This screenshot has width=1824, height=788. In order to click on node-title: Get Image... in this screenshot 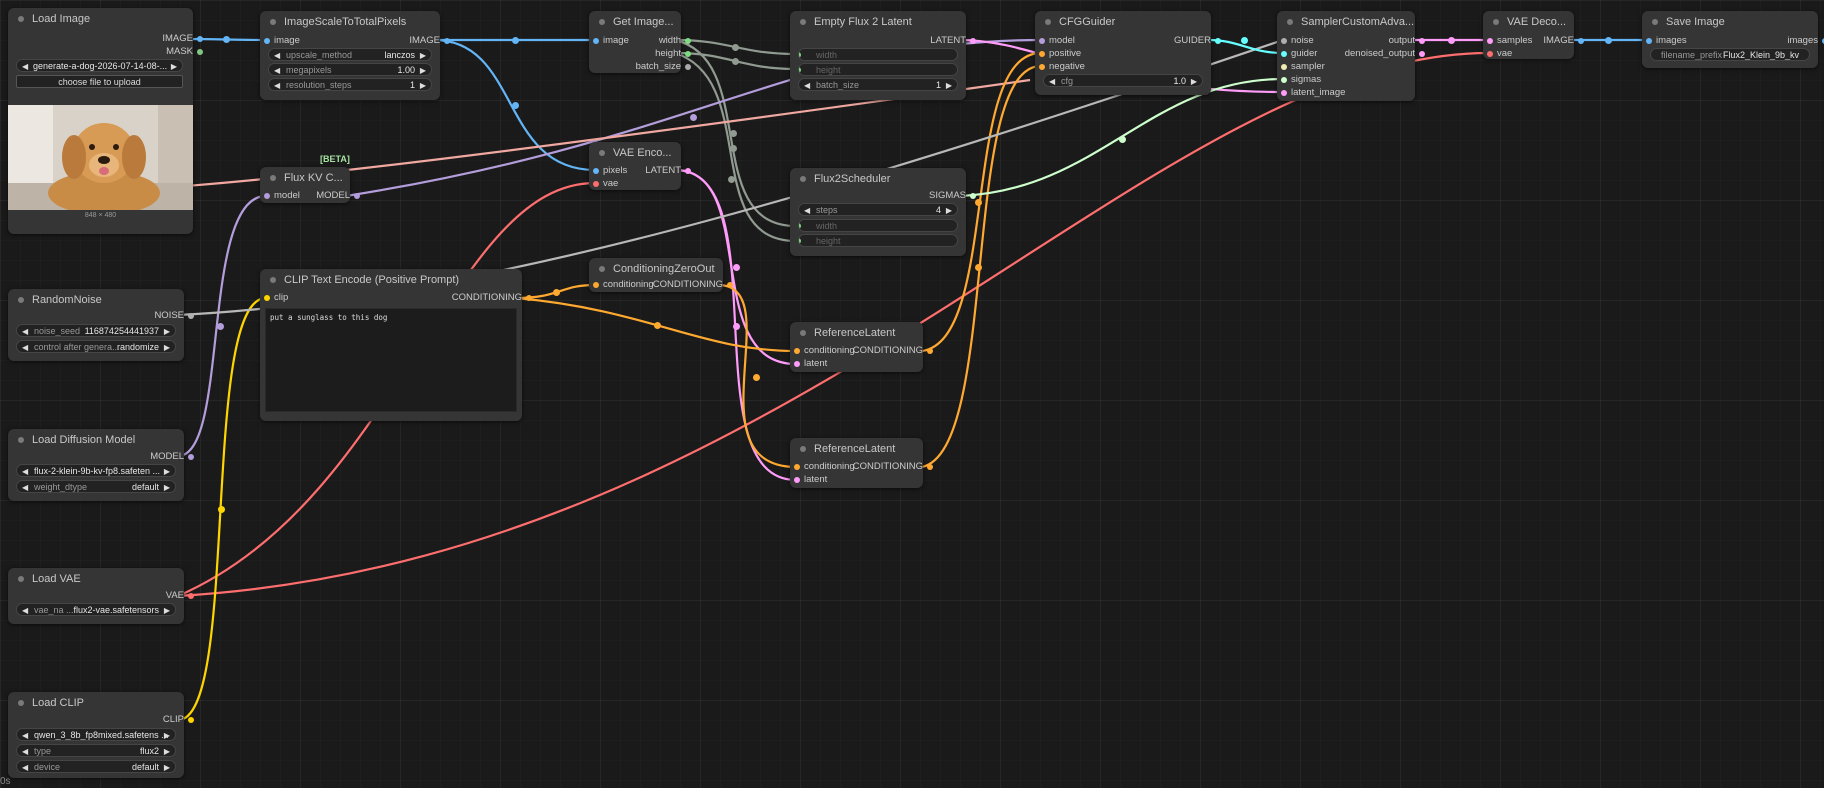, I will do `click(635, 22)`.